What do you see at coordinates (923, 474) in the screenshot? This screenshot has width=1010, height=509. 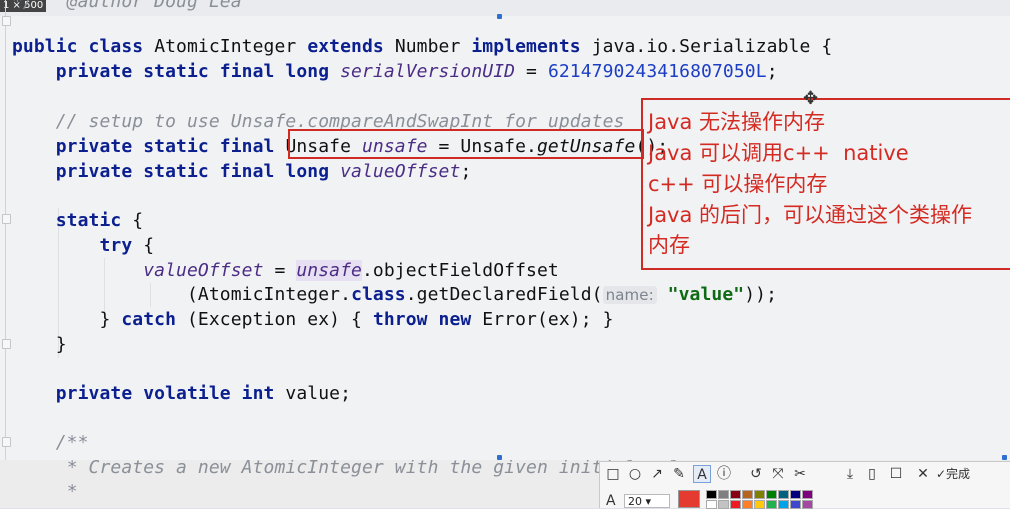 I see `close-icon: ✕` at bounding box center [923, 474].